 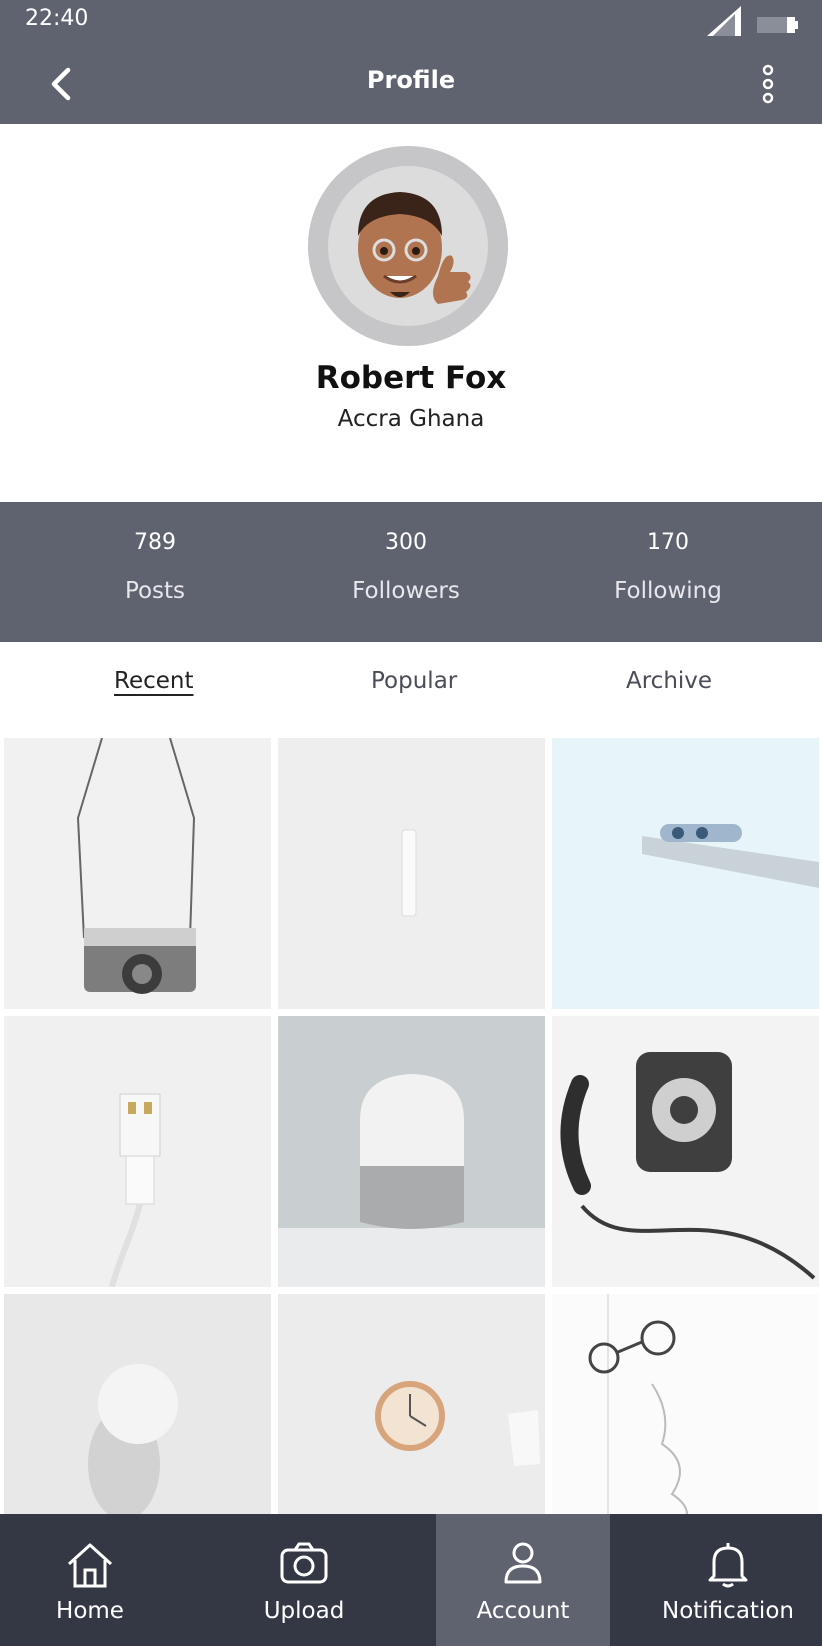 I want to click on stat-label: Posts, so click(x=155, y=591).